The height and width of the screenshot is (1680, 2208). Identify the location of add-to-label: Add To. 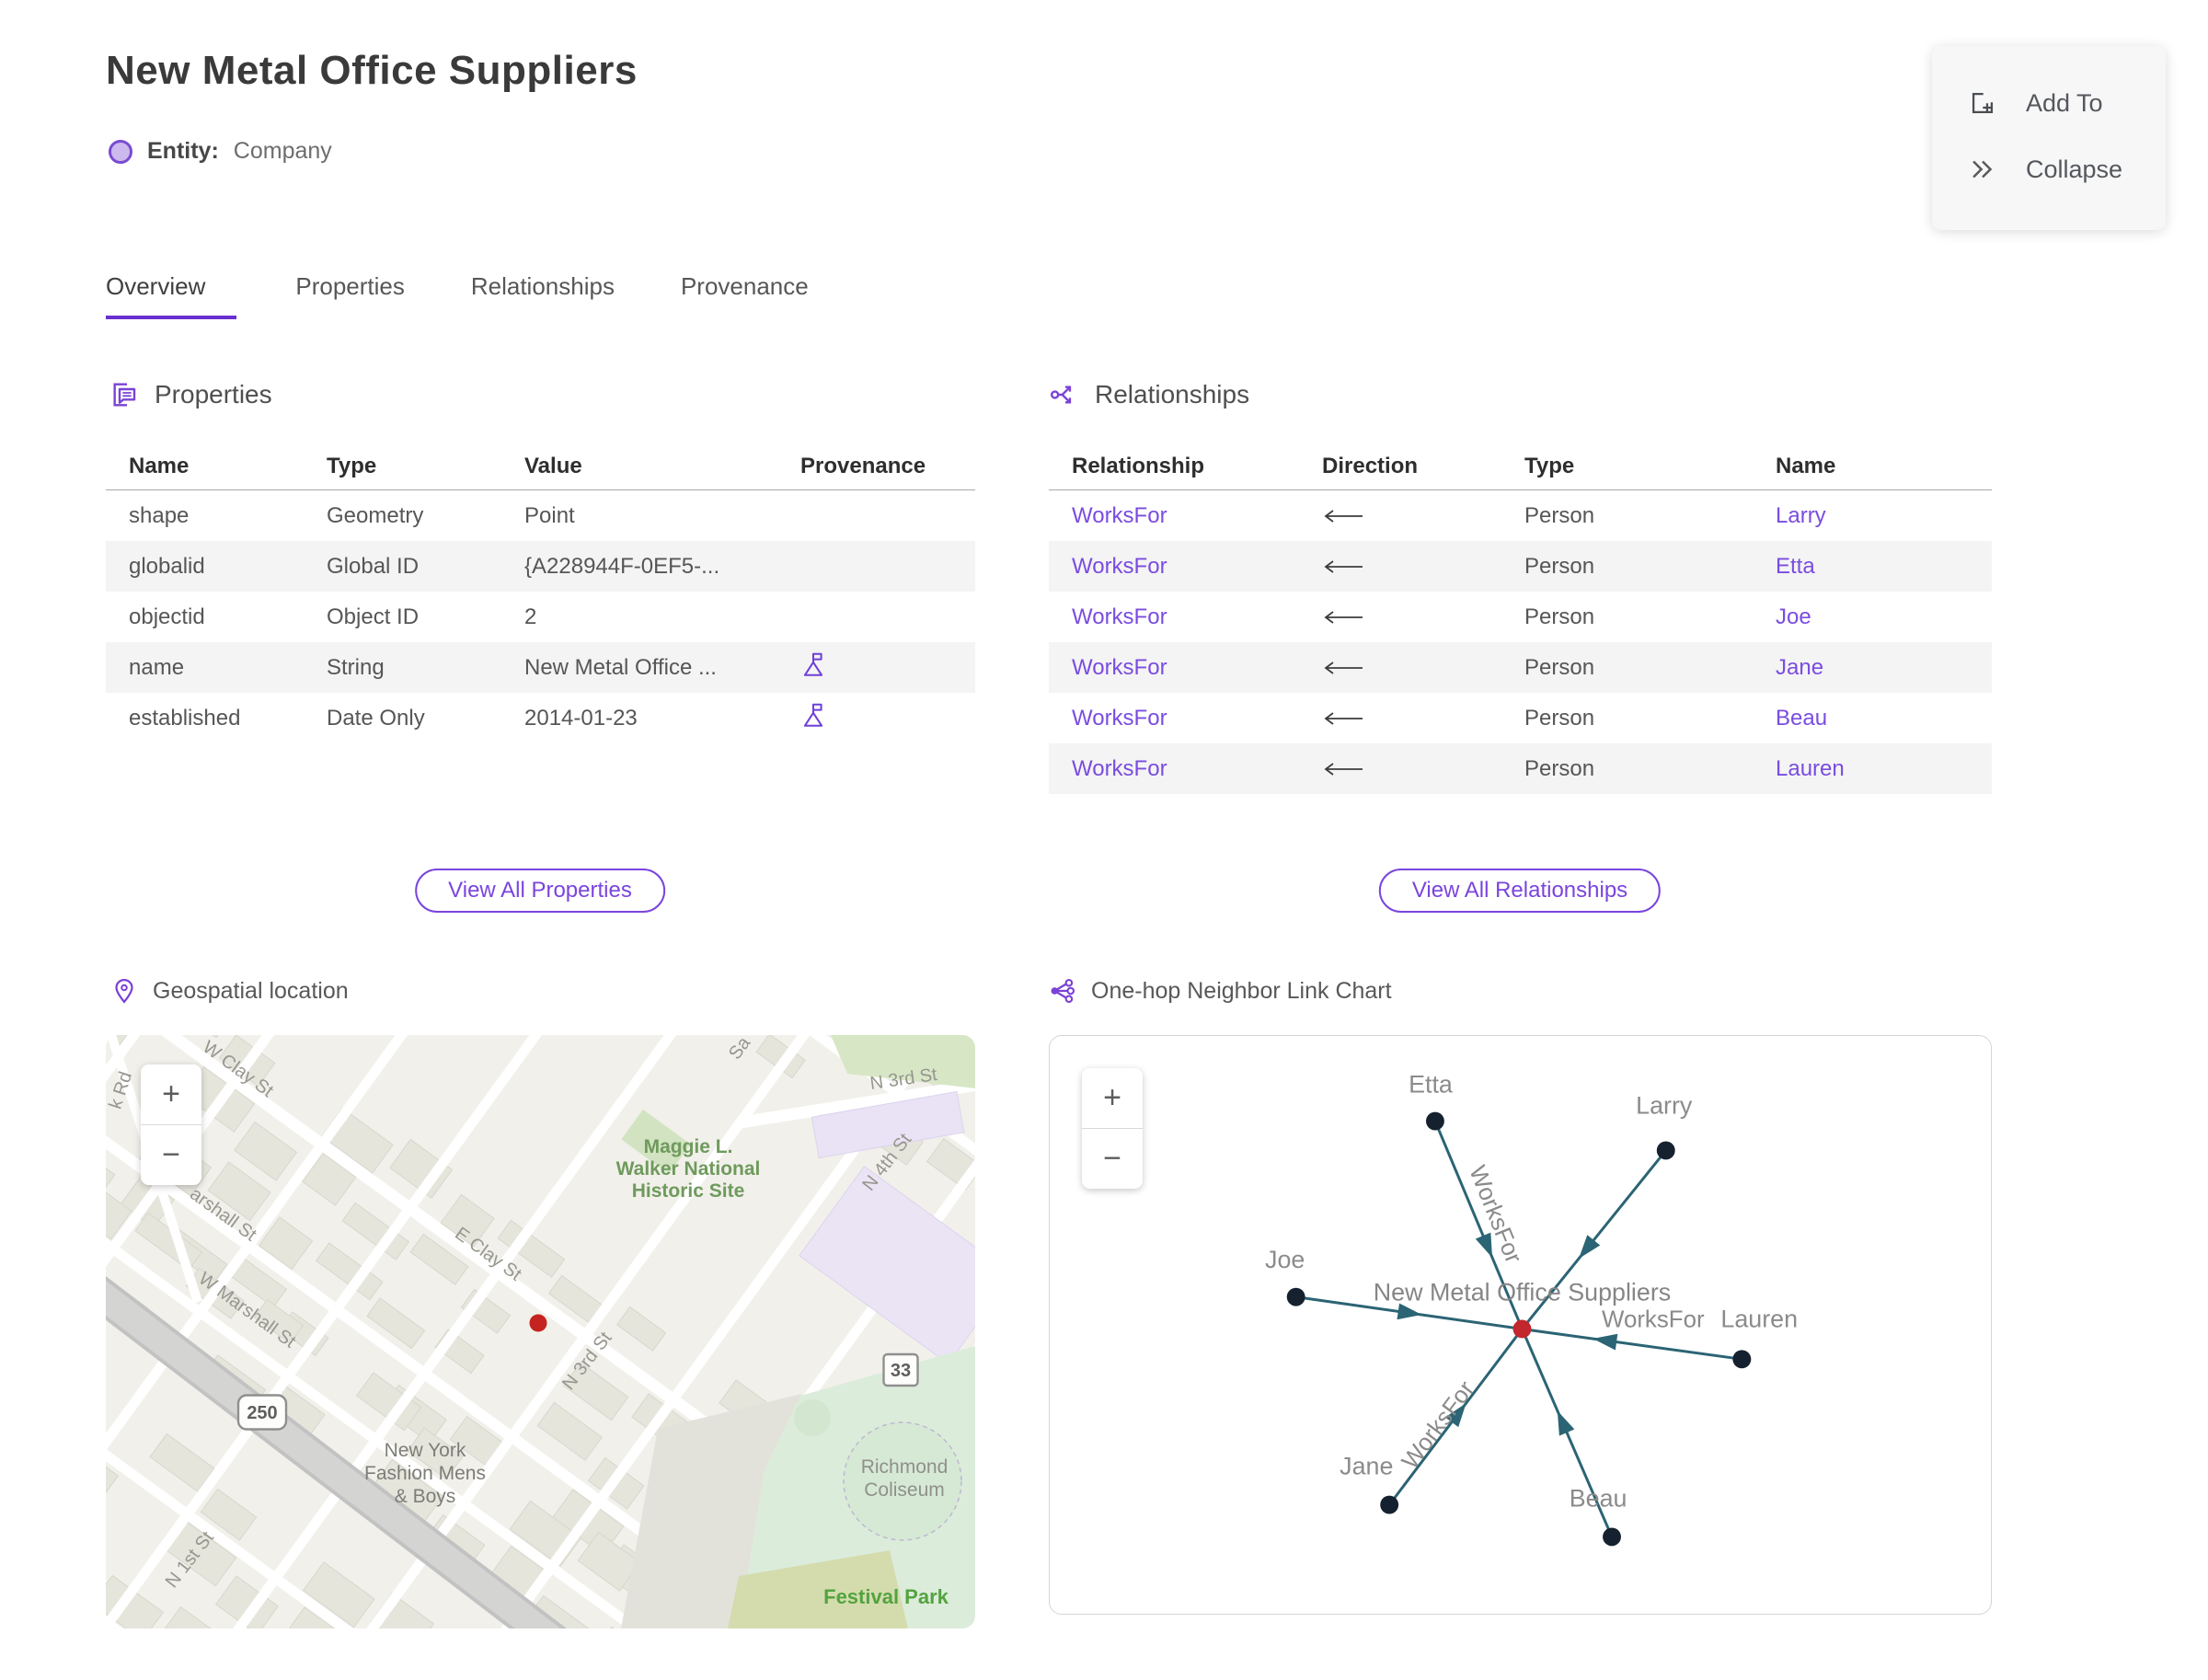
(2064, 102).